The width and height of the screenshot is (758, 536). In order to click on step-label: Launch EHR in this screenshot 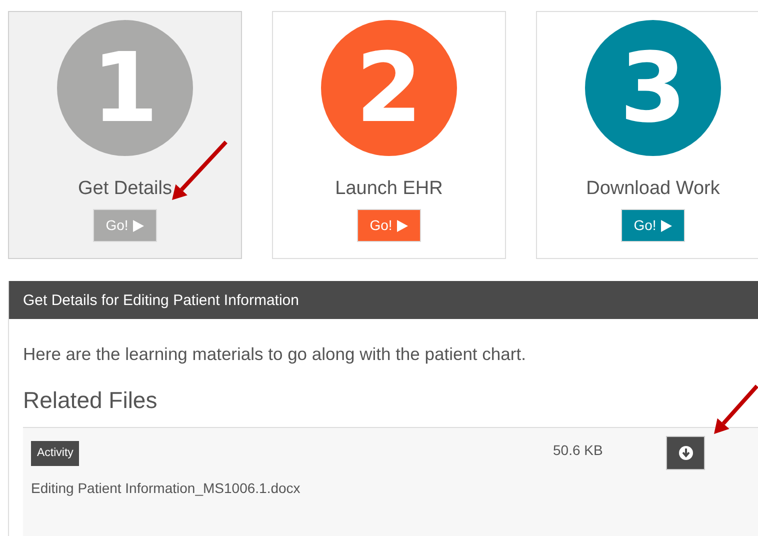, I will do `click(389, 189)`.